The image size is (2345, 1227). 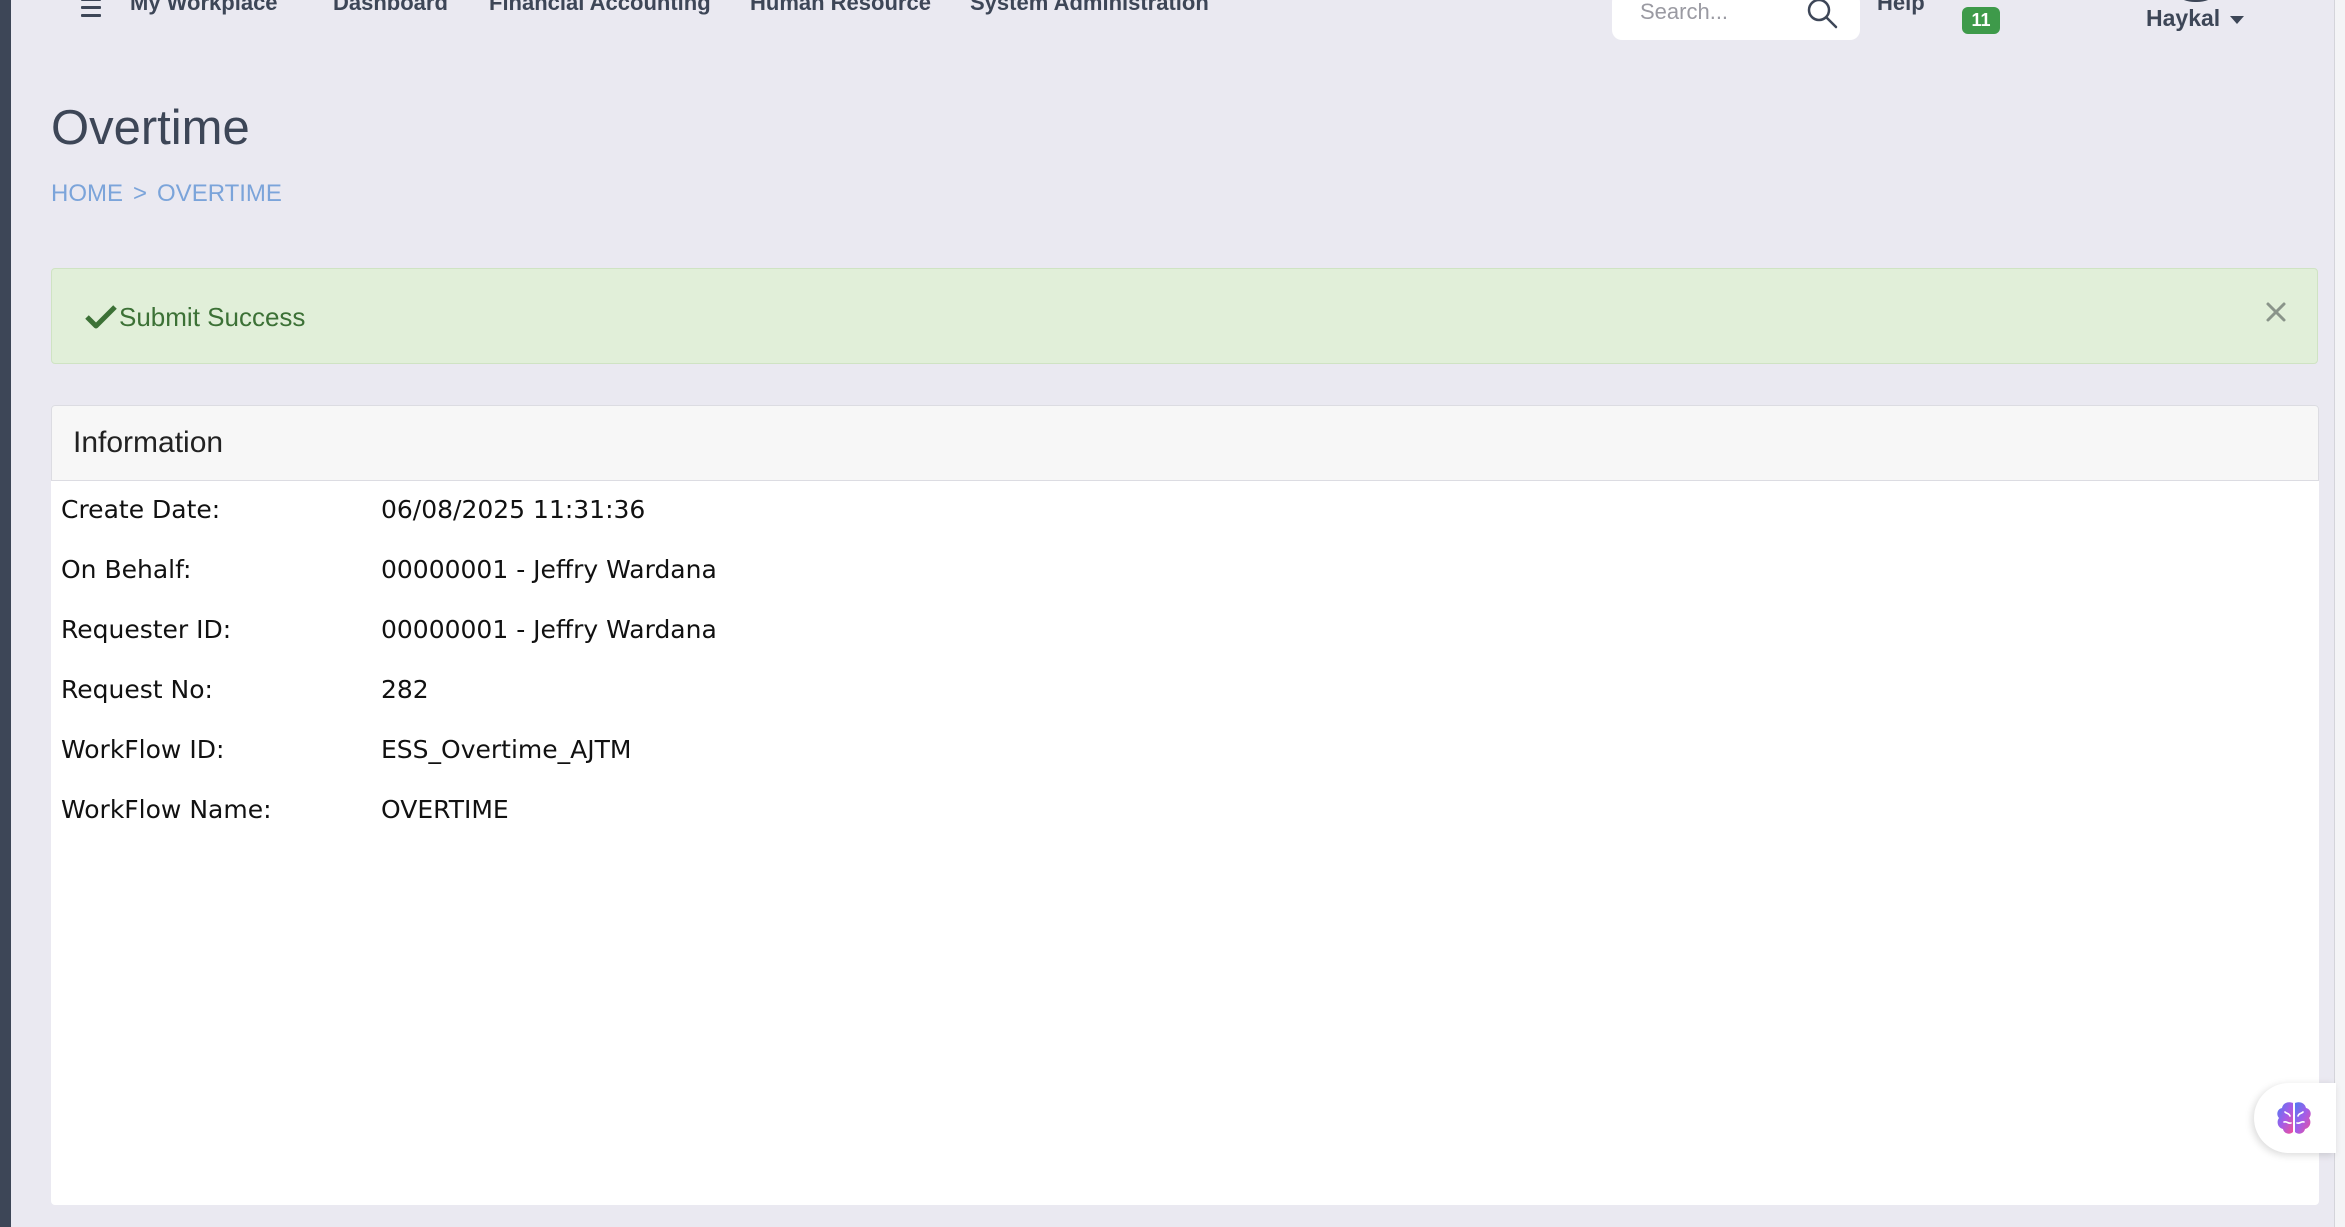 I want to click on left-sidebar-edge, so click(x=5, y=613).